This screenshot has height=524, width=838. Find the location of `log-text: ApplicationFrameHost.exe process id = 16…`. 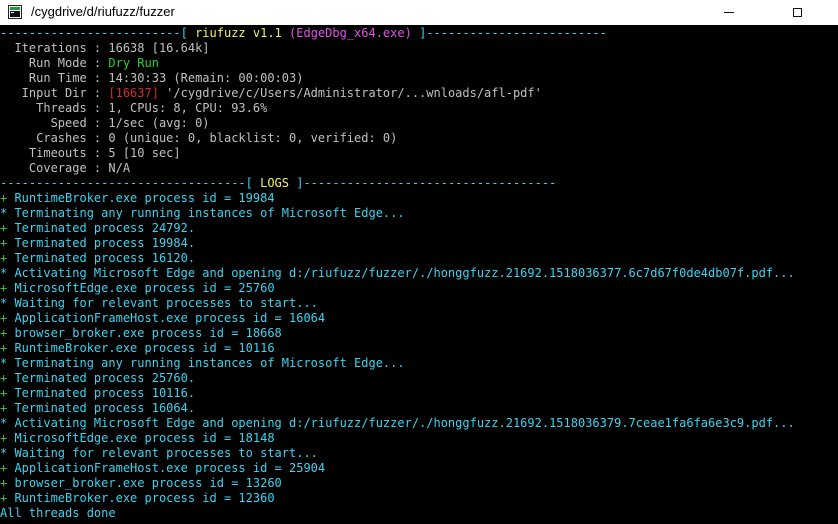

log-text: ApplicationFrameHost.exe process id = 16… is located at coordinates (166, 318).